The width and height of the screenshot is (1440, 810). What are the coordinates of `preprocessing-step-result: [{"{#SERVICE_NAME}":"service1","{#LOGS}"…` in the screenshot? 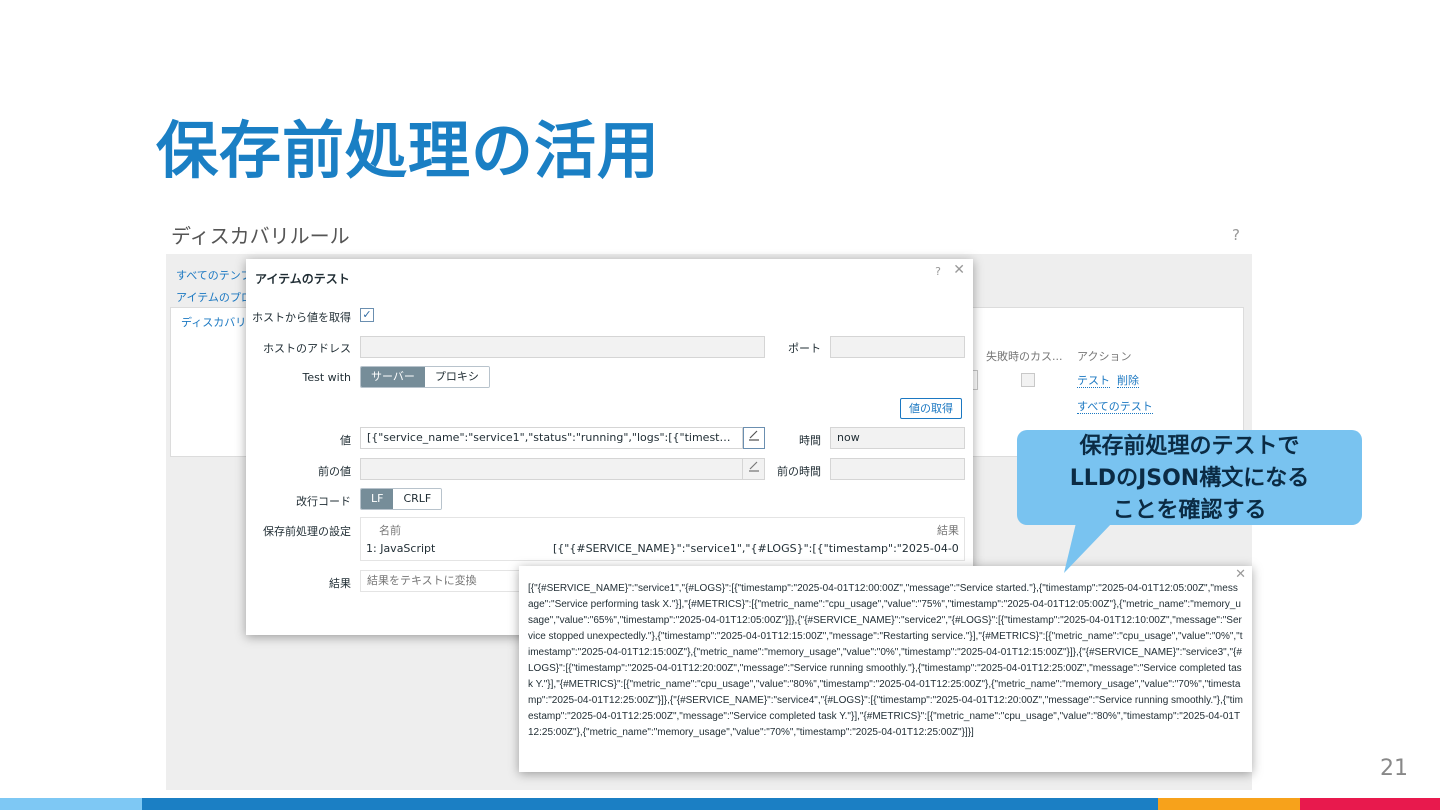 It's located at (756, 548).